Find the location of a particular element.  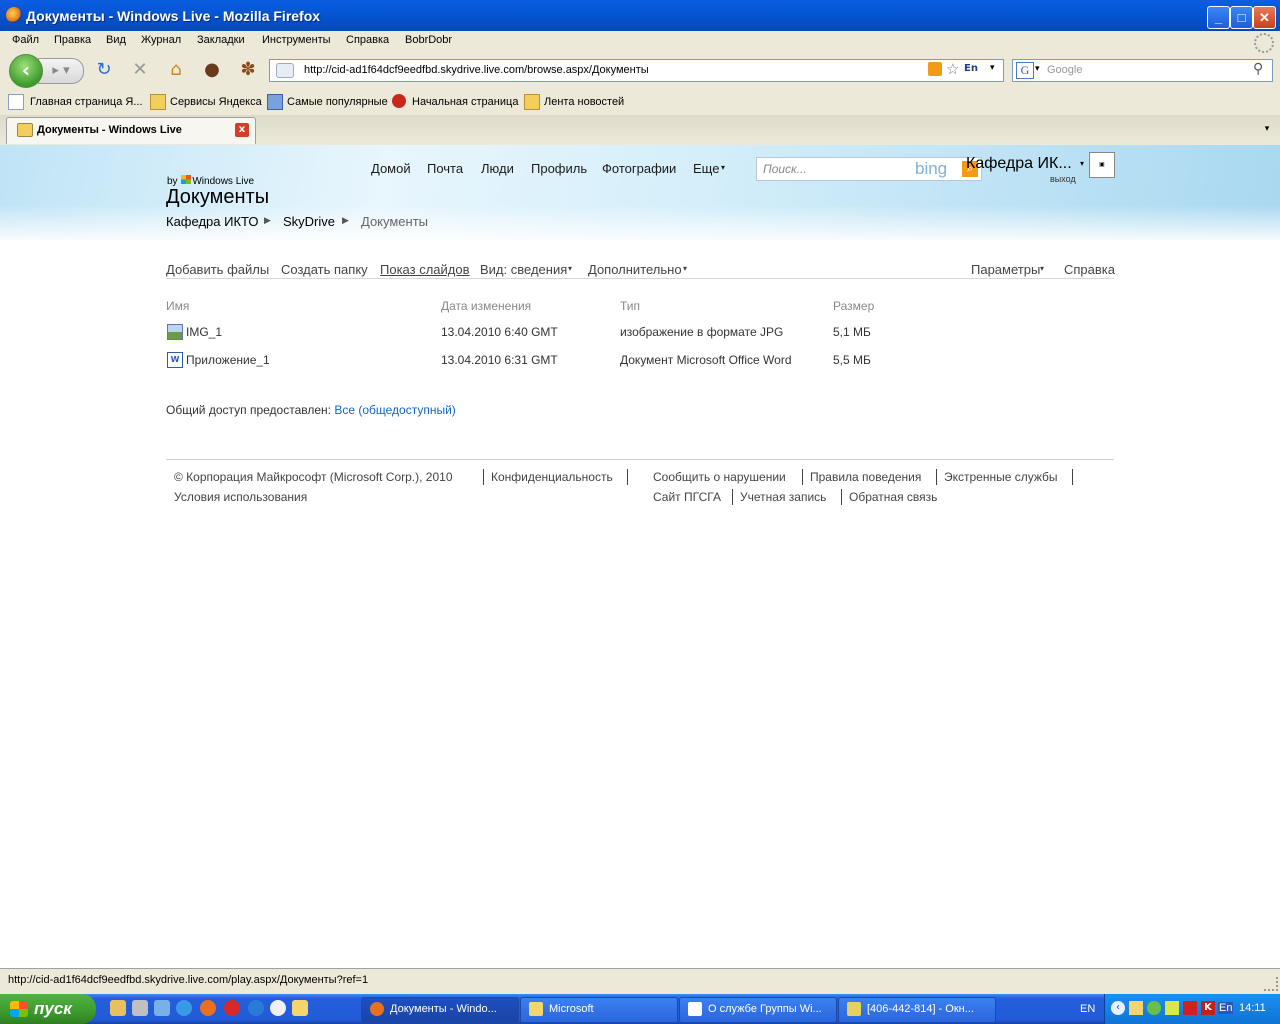

menu-history: Журнал is located at coordinates (161, 40).